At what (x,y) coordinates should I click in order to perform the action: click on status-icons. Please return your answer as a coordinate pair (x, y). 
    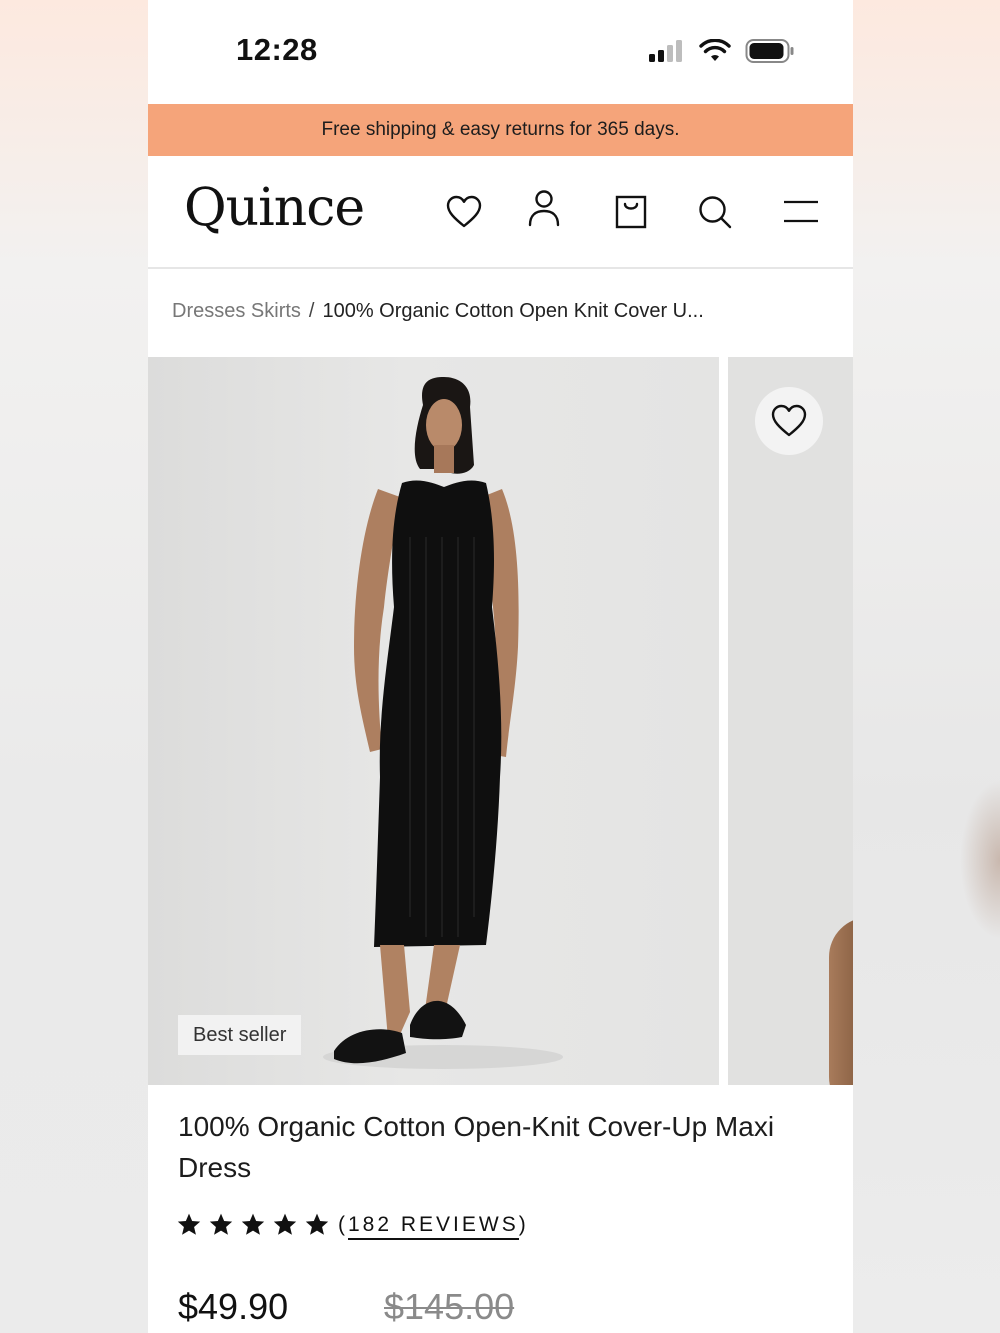
    Looking at the image, I should click on (722, 51).